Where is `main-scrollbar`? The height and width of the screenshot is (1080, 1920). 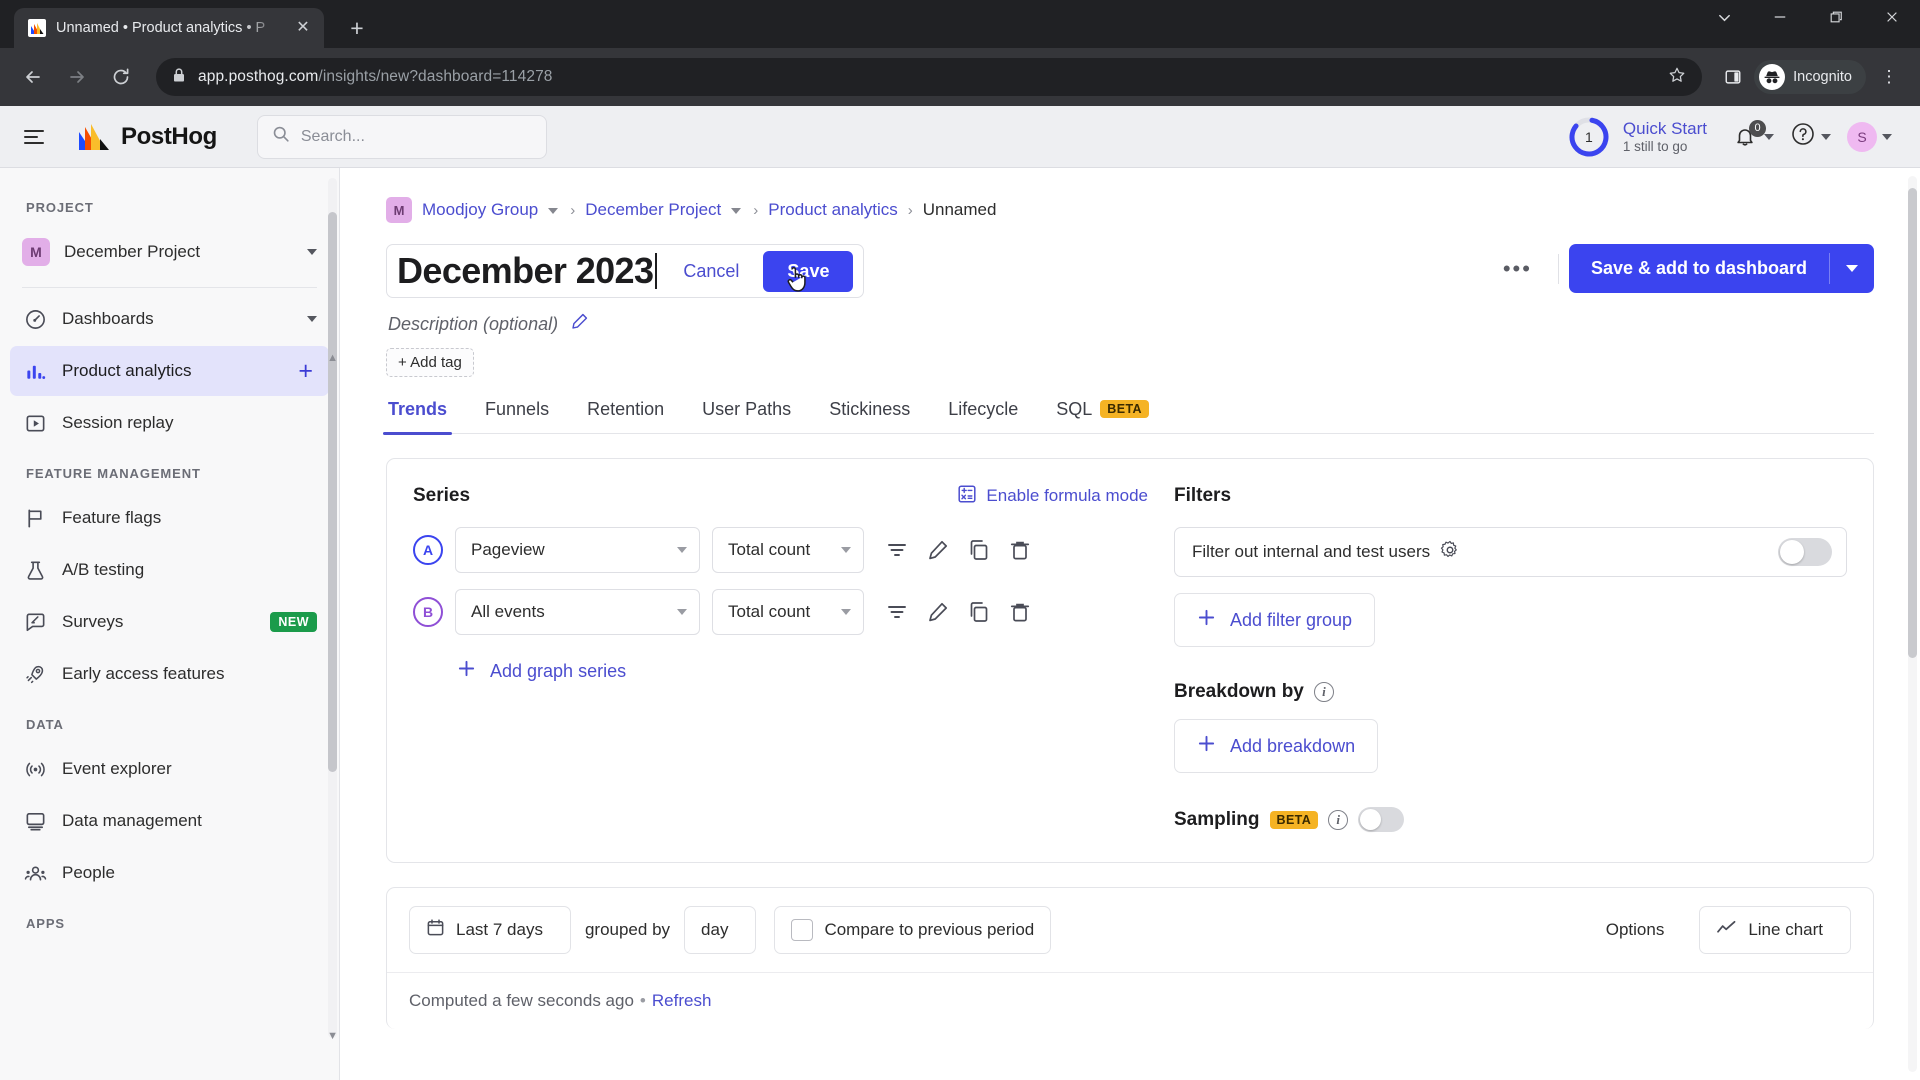 main-scrollbar is located at coordinates (1912, 624).